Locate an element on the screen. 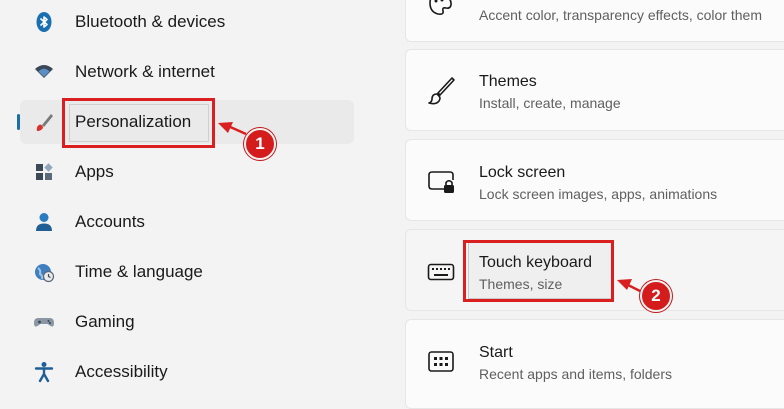 Image resolution: width=784 pixels, height=409 pixels. step-badge-1: 1 is located at coordinates (260, 144).